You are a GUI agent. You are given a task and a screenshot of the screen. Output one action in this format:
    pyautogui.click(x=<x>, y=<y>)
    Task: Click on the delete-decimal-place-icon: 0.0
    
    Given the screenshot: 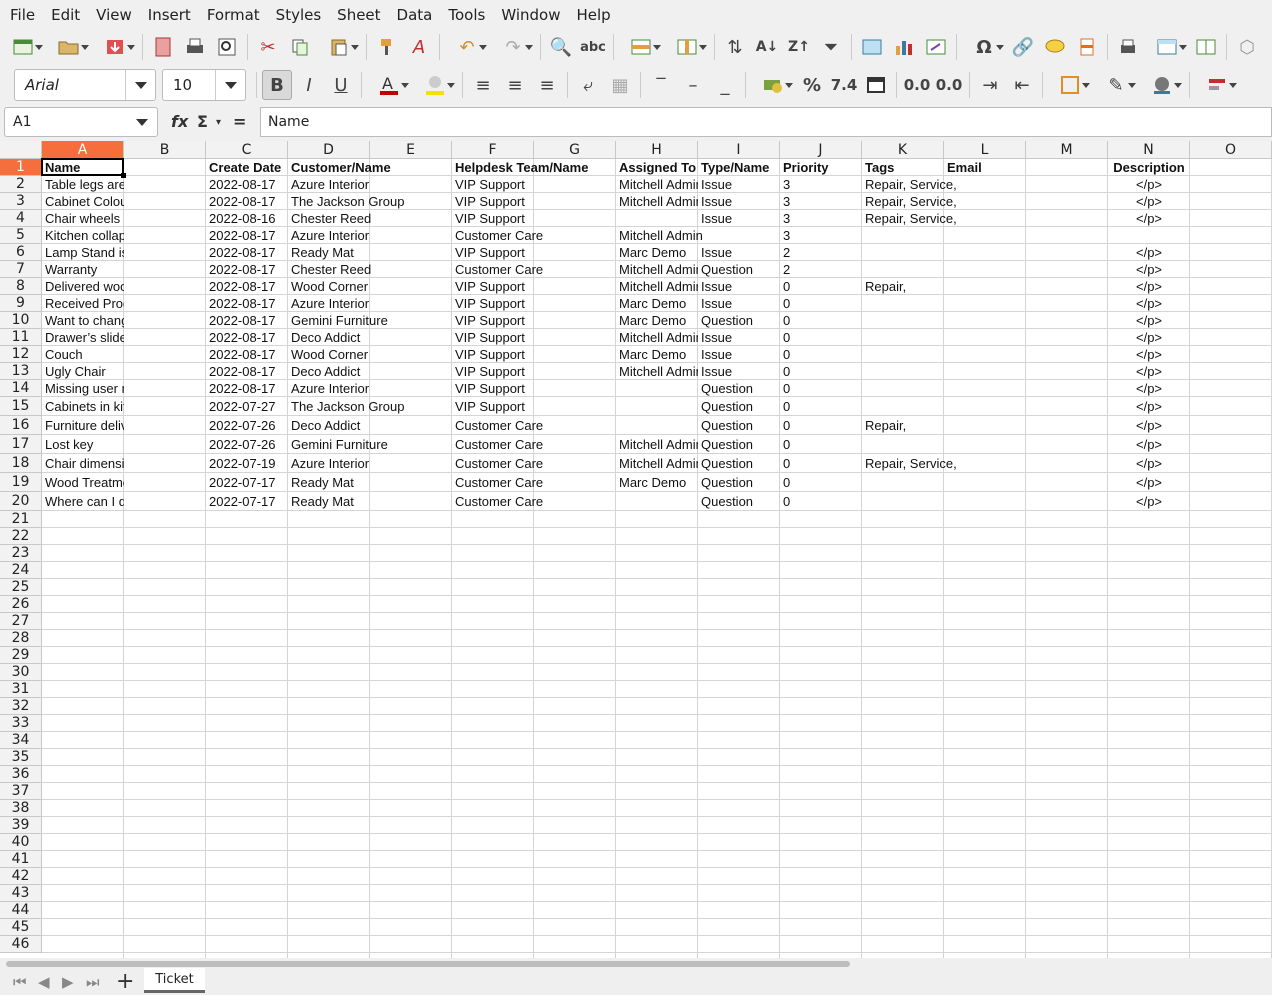 What is the action you would take?
    pyautogui.click(x=949, y=85)
    